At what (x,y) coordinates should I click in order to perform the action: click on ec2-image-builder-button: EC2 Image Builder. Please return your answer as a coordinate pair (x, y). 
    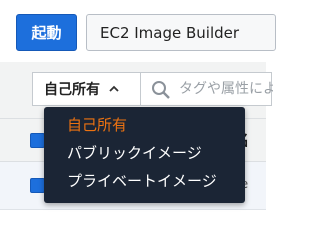
    Looking at the image, I should click on (181, 32).